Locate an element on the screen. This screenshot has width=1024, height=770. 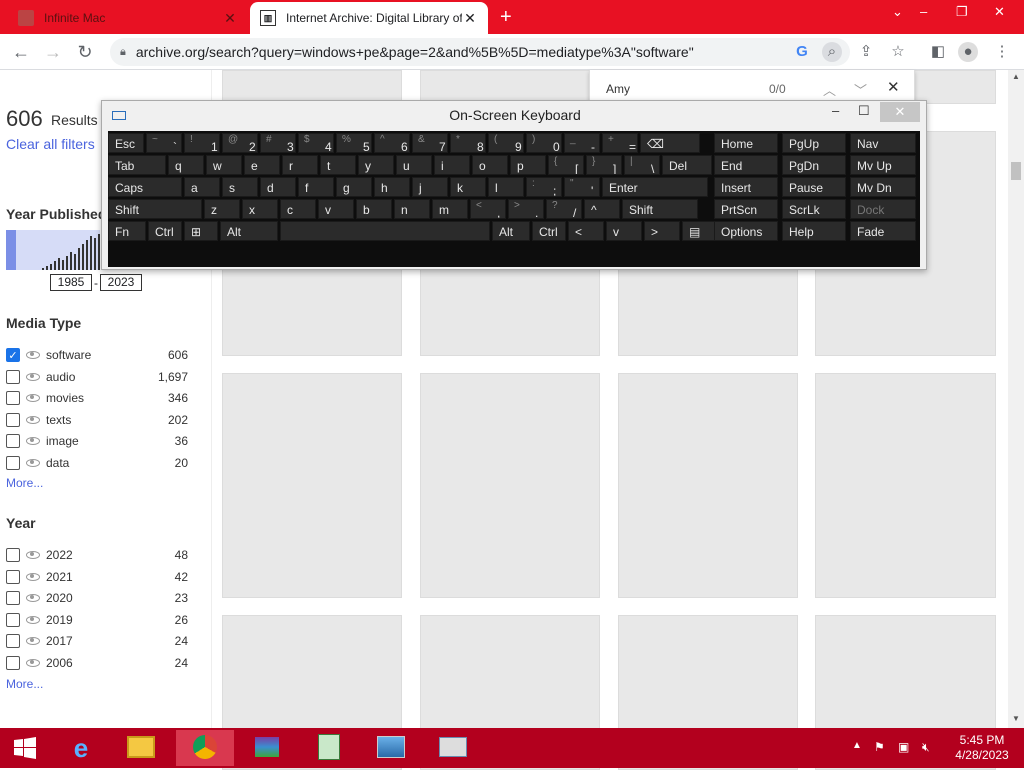
osk-key: m is located at coordinates (450, 209).